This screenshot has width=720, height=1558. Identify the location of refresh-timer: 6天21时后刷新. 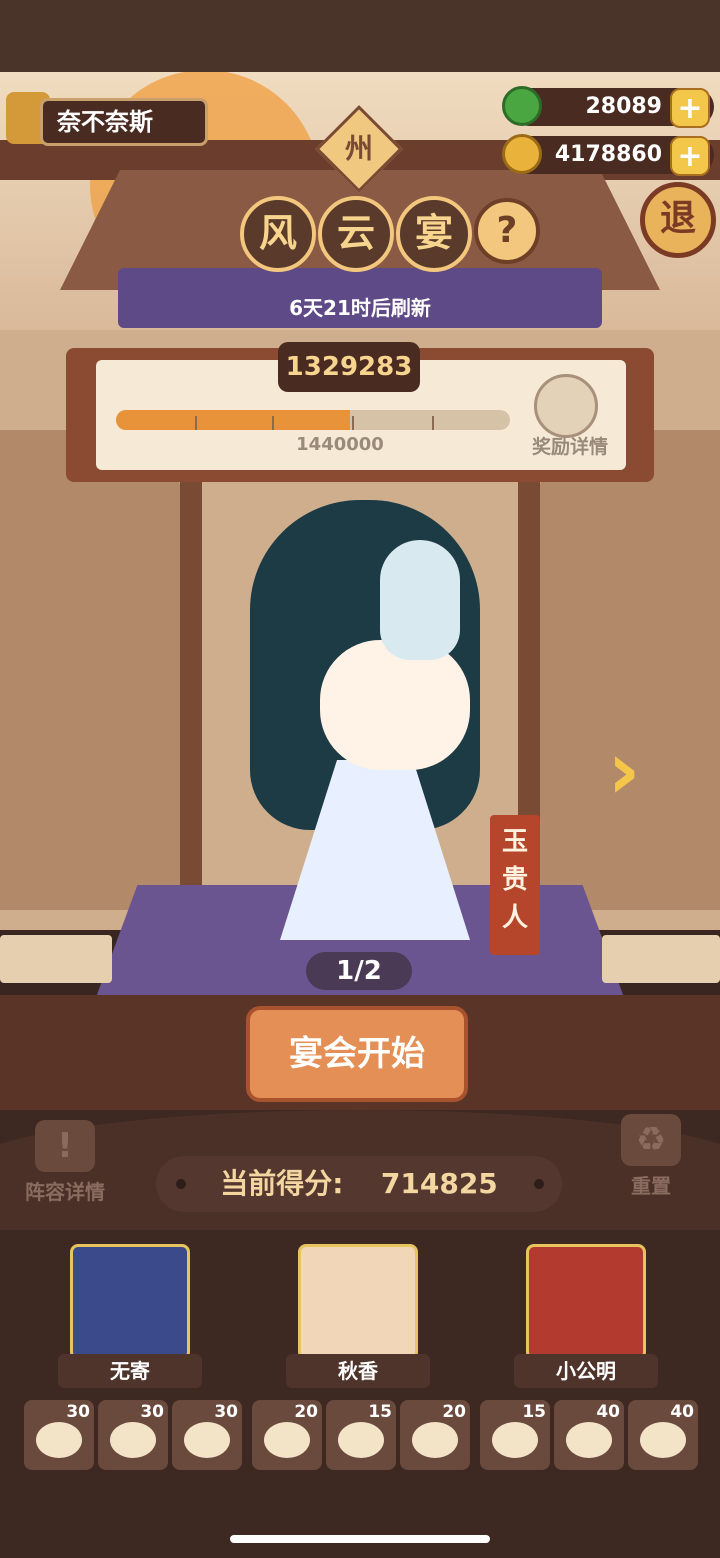
(360, 308).